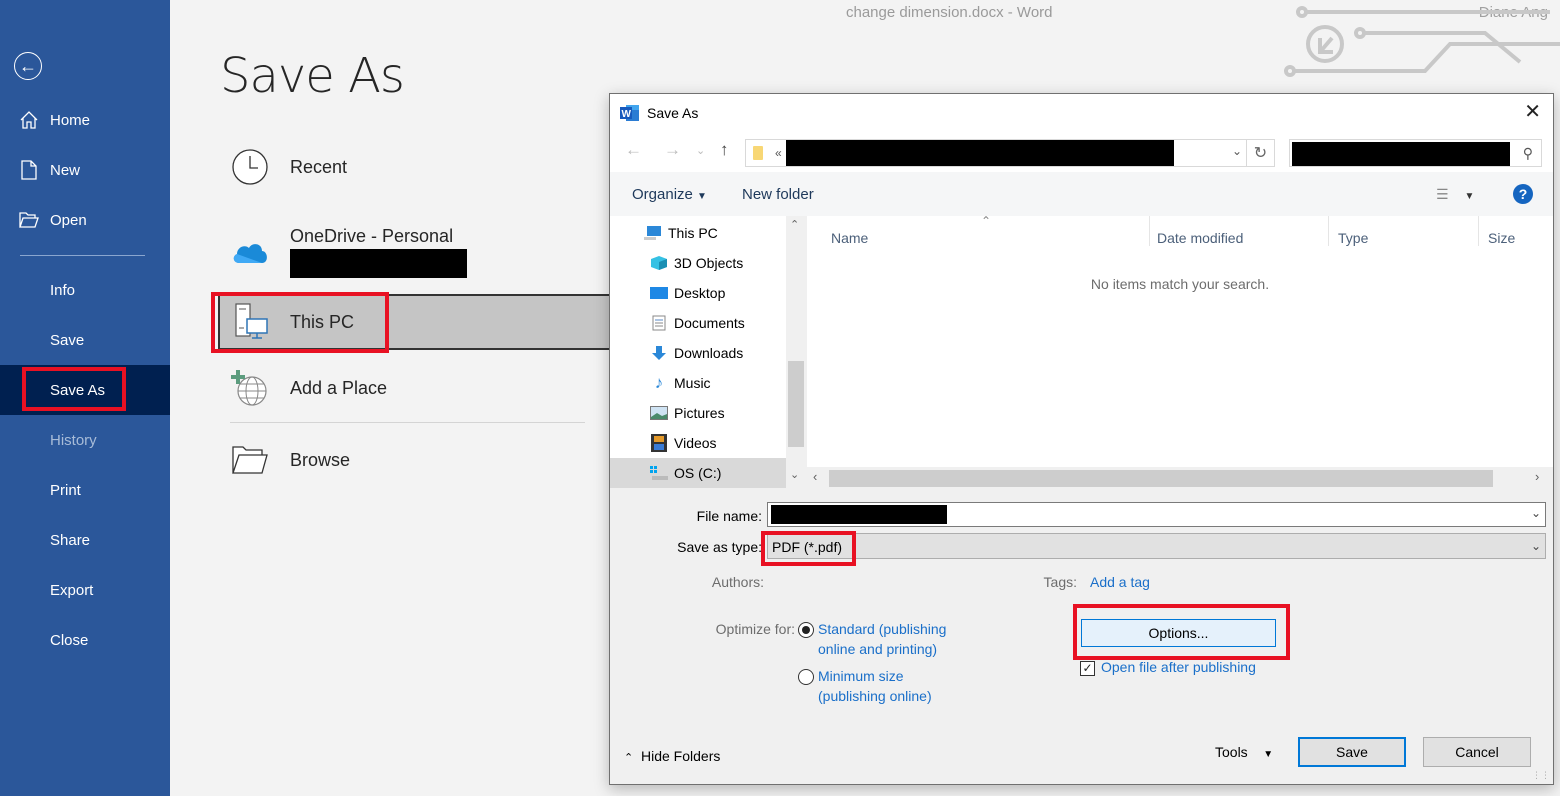 The image size is (1560, 796). Describe the element at coordinates (28, 66) in the screenshot. I see `back-button: ←` at that location.